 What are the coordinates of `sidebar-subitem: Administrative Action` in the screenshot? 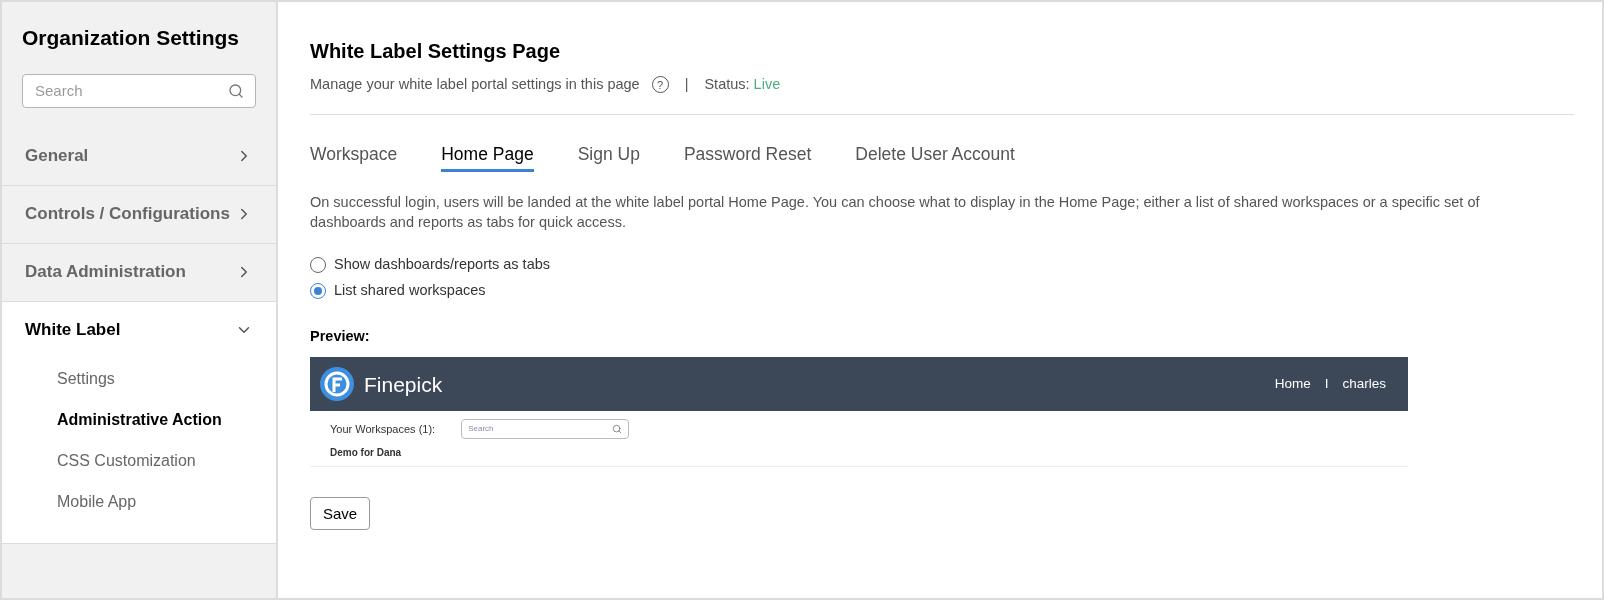 It's located at (139, 420).